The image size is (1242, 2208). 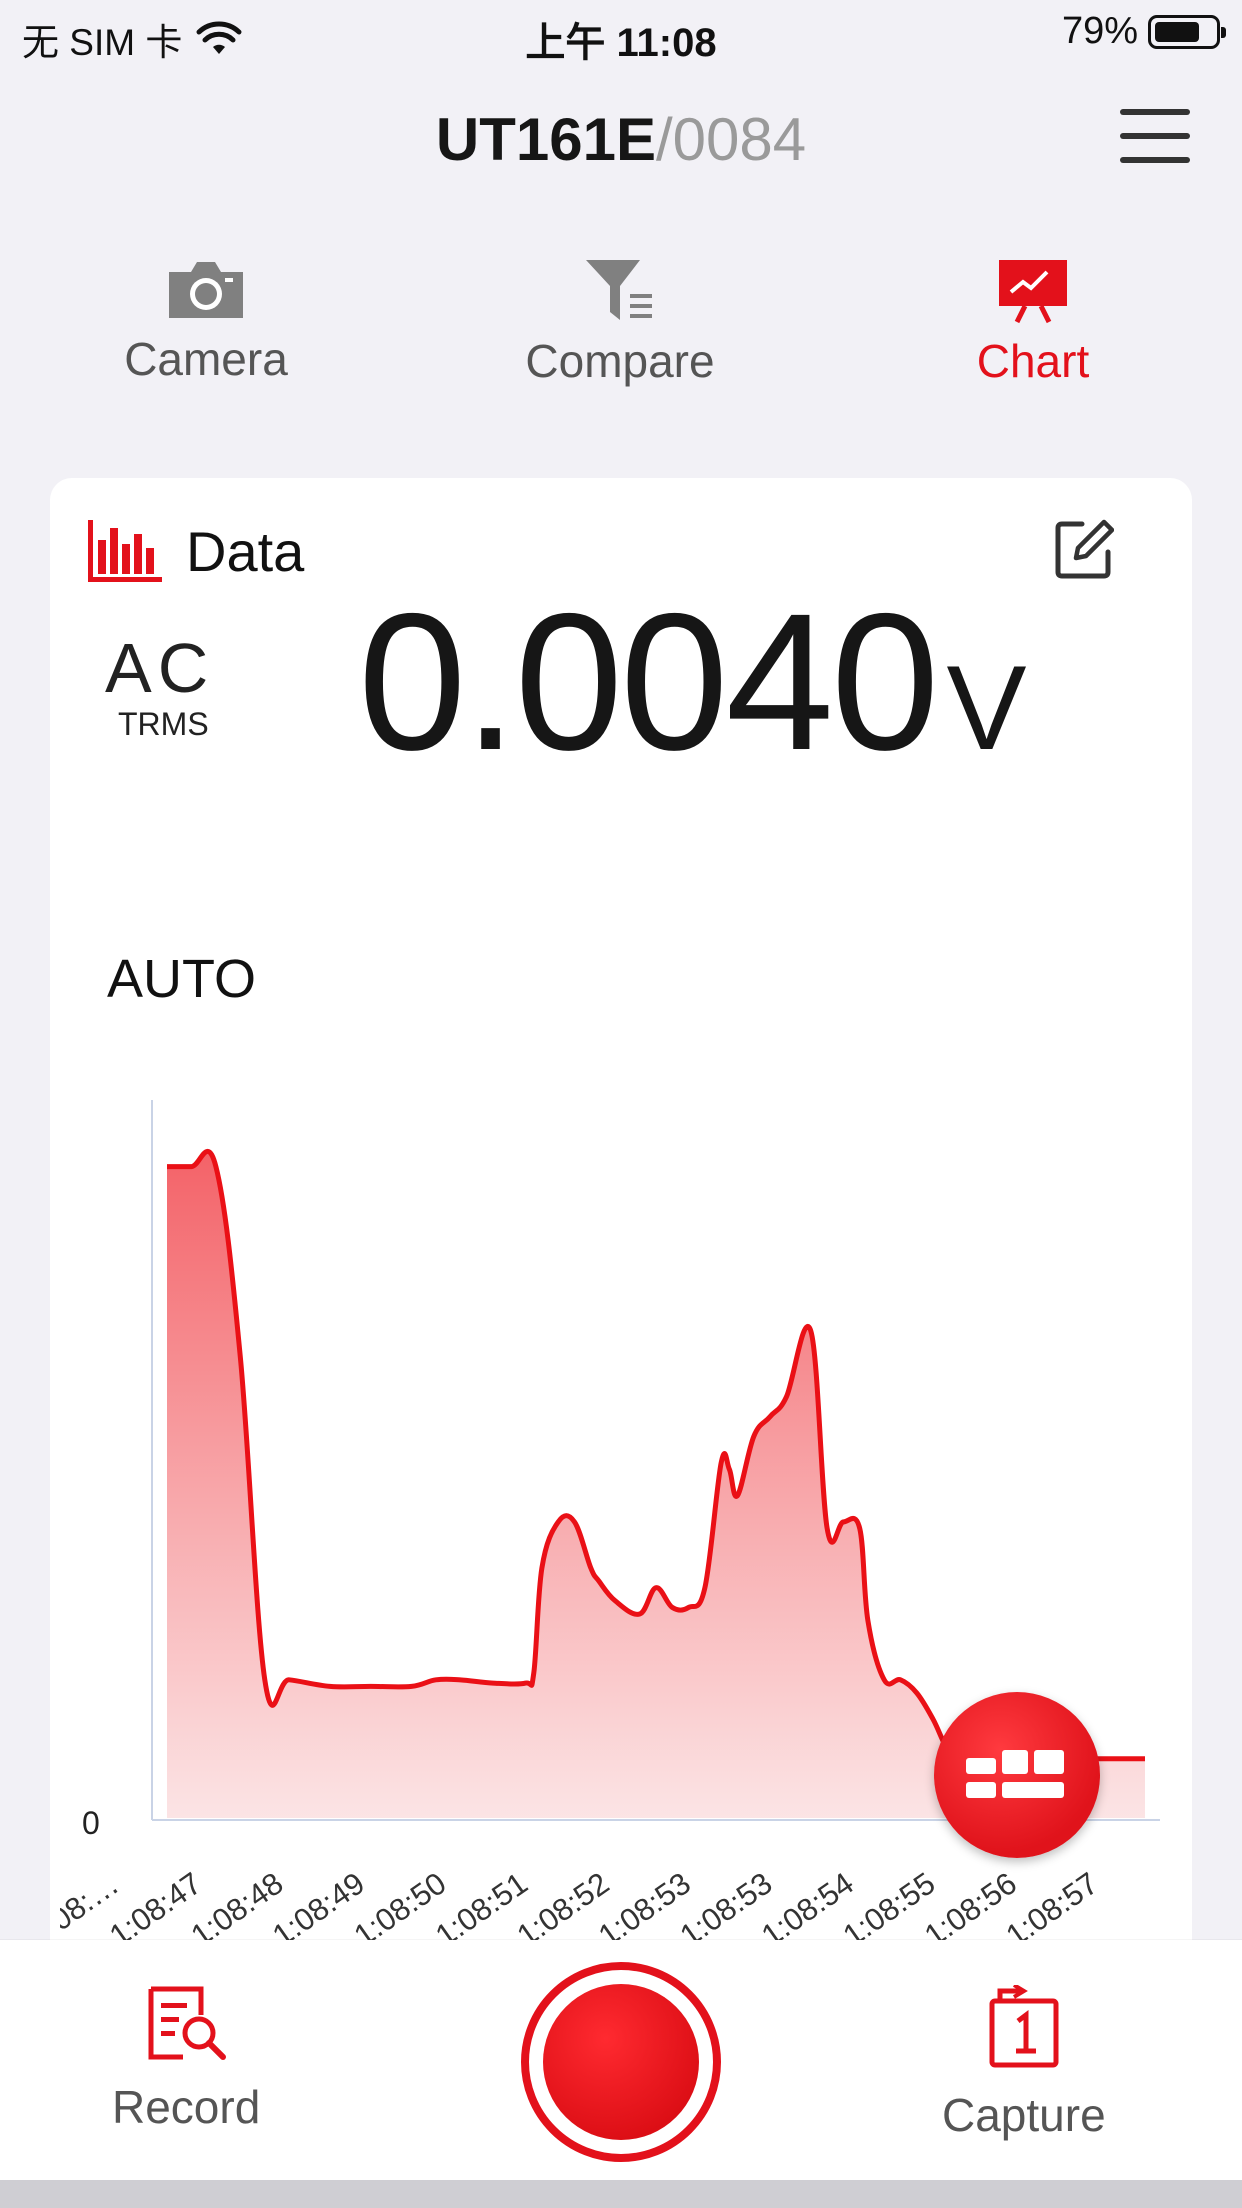 I want to click on bar-chart-icon, so click(x=125, y=551).